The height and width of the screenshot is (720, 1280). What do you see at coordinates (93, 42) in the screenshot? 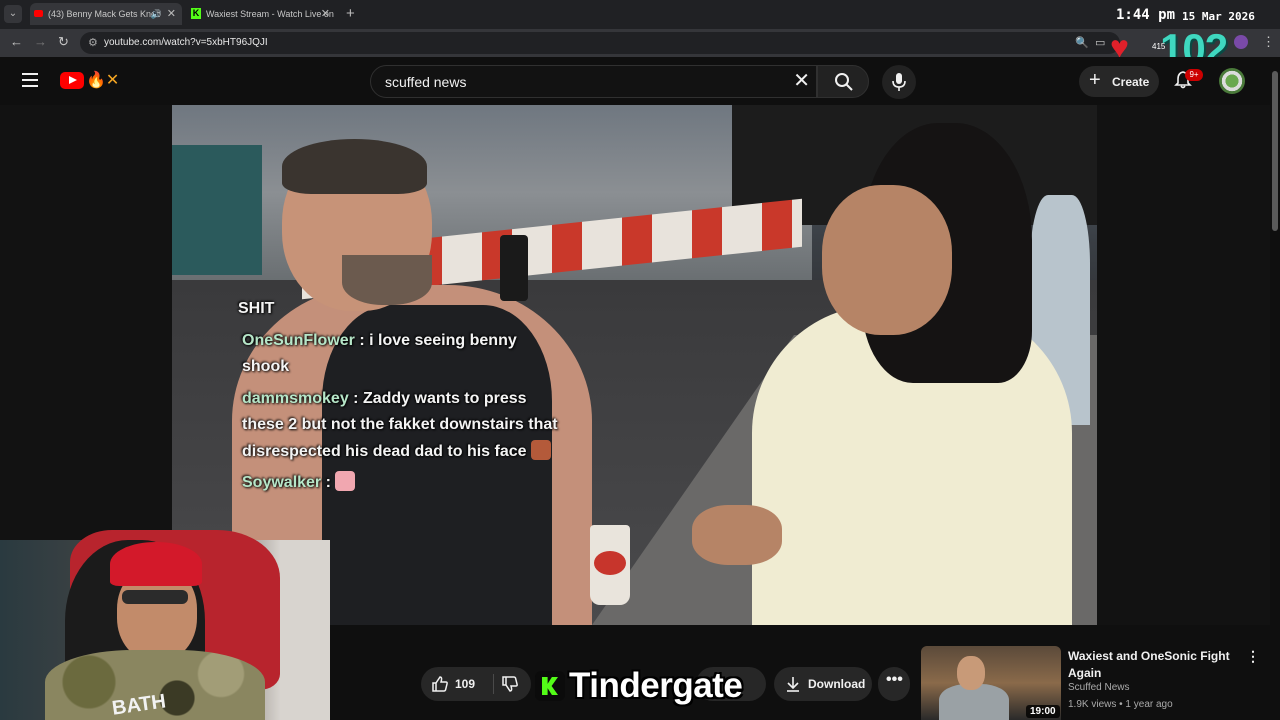
I see `site-info-icon: ⚙` at bounding box center [93, 42].